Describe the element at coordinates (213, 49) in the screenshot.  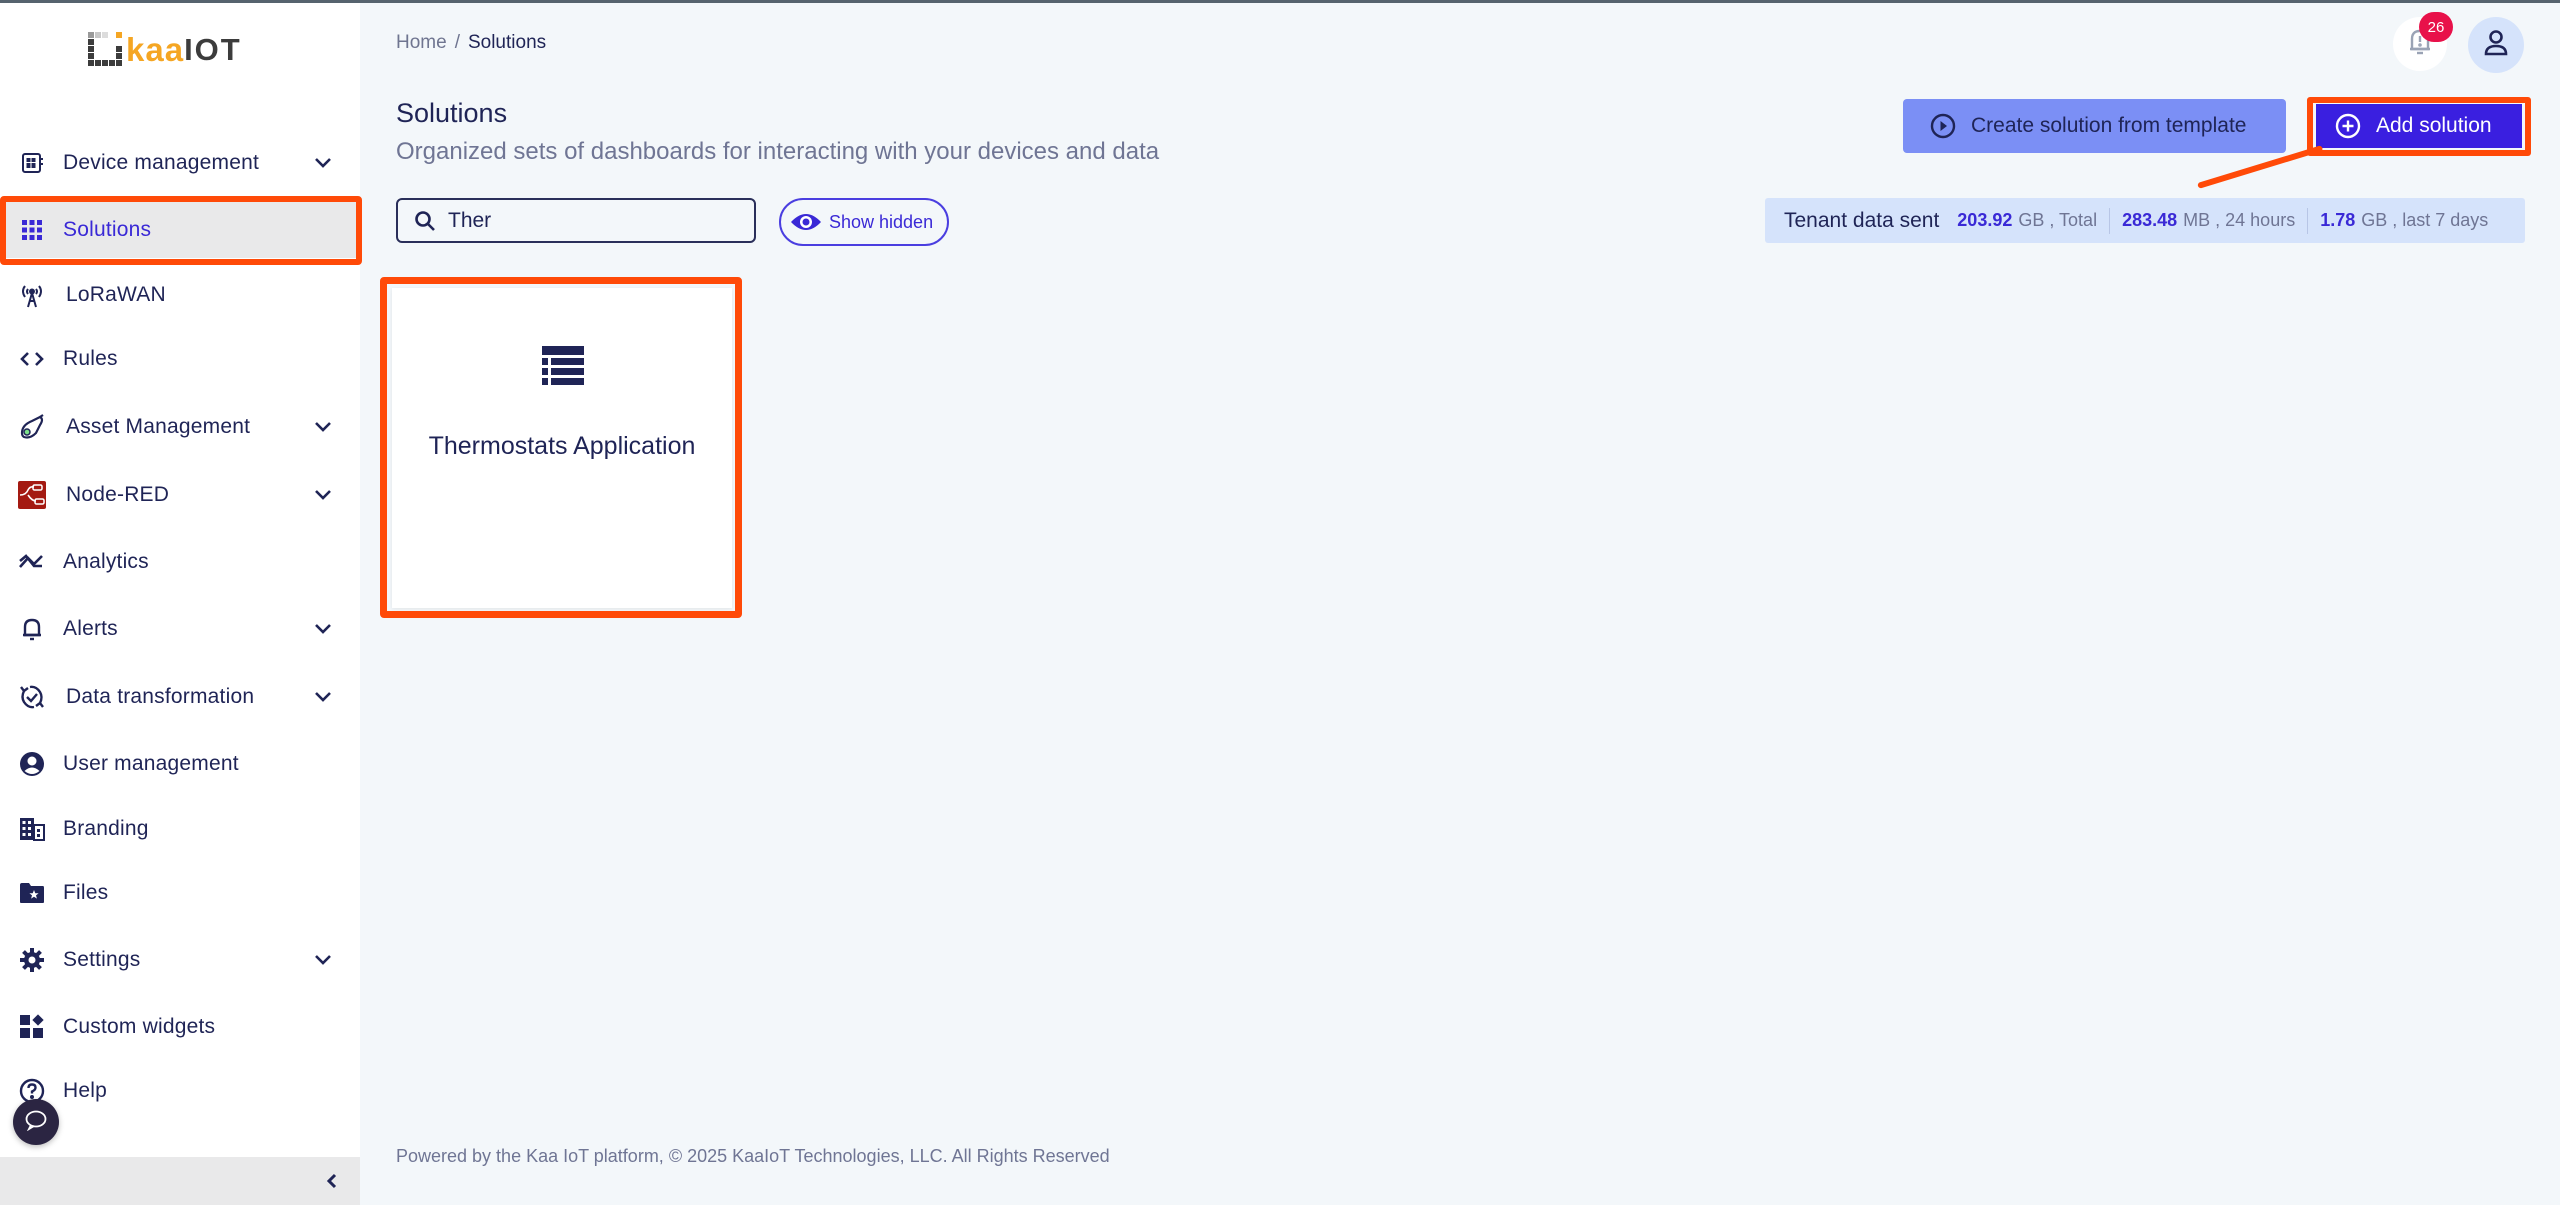
I see `logo-text-iot: IOT` at that location.